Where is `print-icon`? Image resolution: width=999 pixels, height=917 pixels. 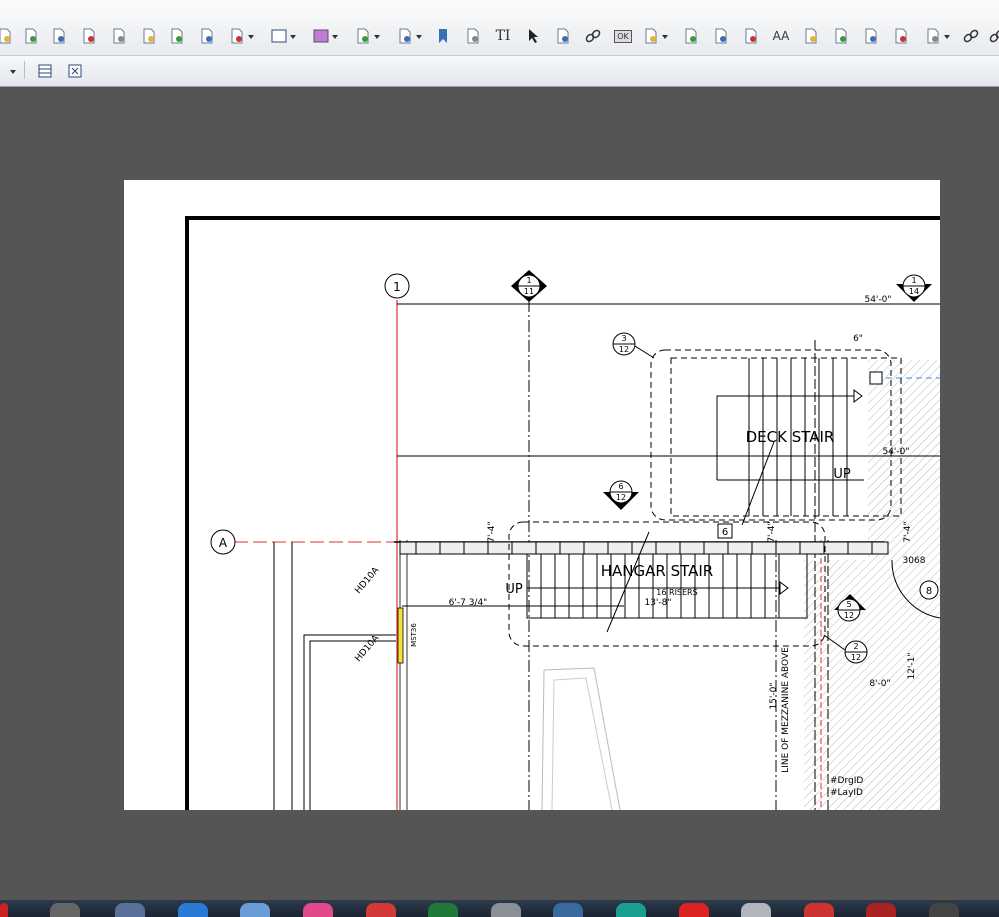 print-icon is located at coordinates (563, 36).